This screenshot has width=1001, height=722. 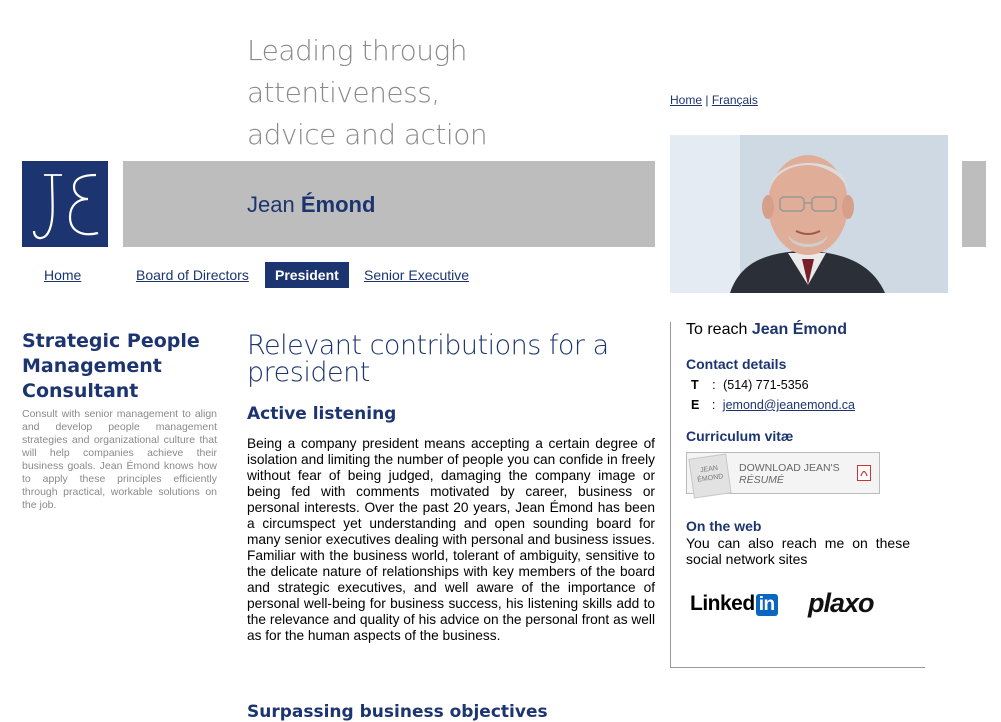 I want to click on home-link: Home, so click(x=686, y=100).